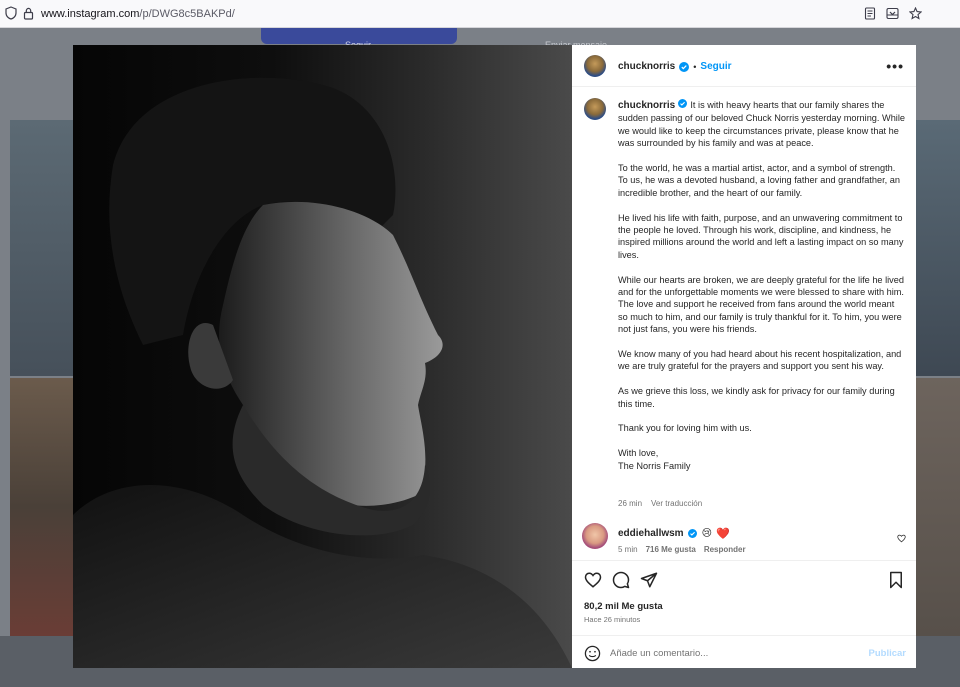 This screenshot has height=687, width=960. Describe the element at coordinates (187, 14) in the screenshot. I see `url-path: /p/DWG8c5BAKPd/` at that location.